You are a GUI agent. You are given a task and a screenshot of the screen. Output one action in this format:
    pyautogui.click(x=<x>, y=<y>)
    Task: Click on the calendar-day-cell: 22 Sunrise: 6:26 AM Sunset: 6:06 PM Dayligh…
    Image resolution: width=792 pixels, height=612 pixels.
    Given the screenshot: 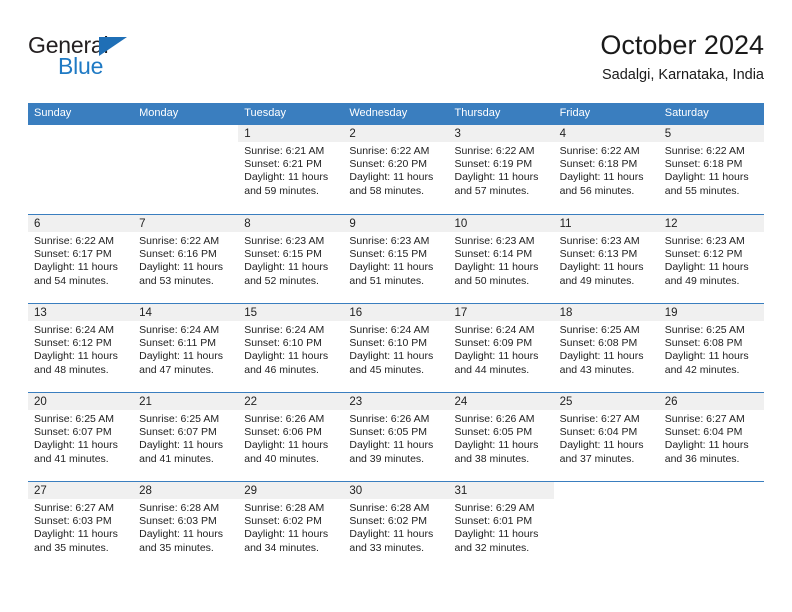 What is the action you would take?
    pyautogui.click(x=291, y=437)
    